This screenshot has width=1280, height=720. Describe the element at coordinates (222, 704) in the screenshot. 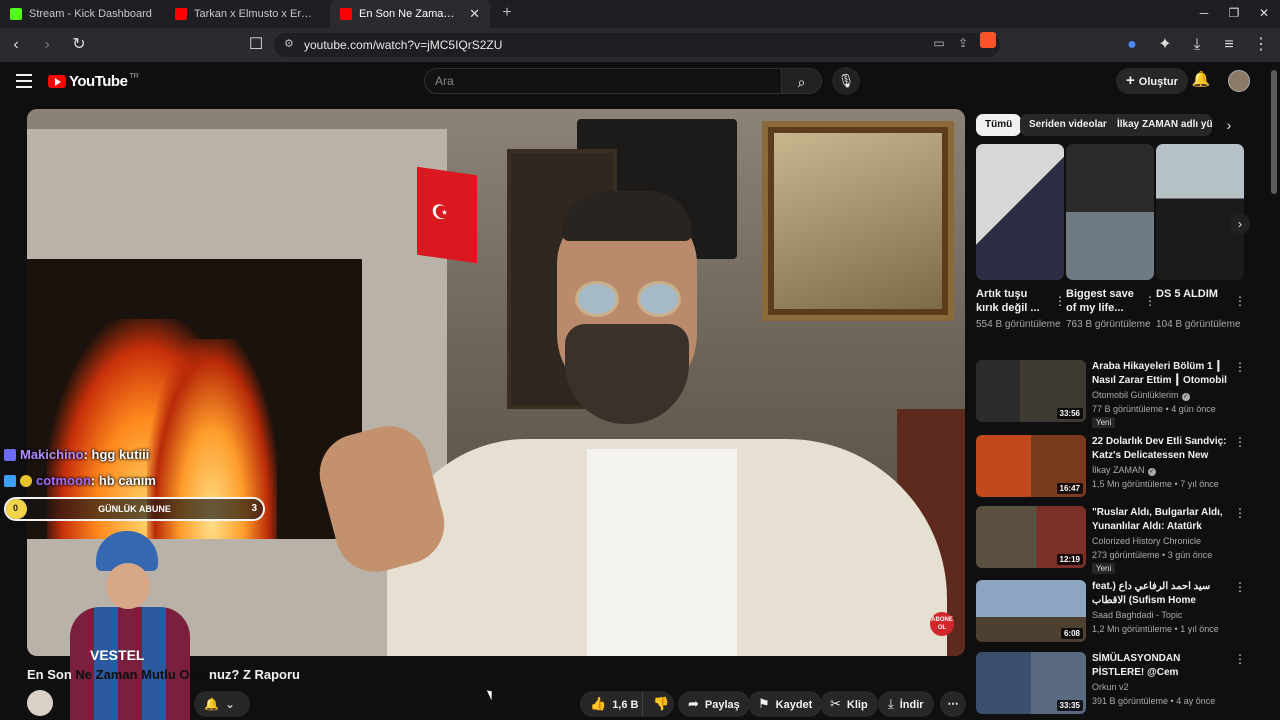

I see `notification-button: 🔔 ⌄` at that location.